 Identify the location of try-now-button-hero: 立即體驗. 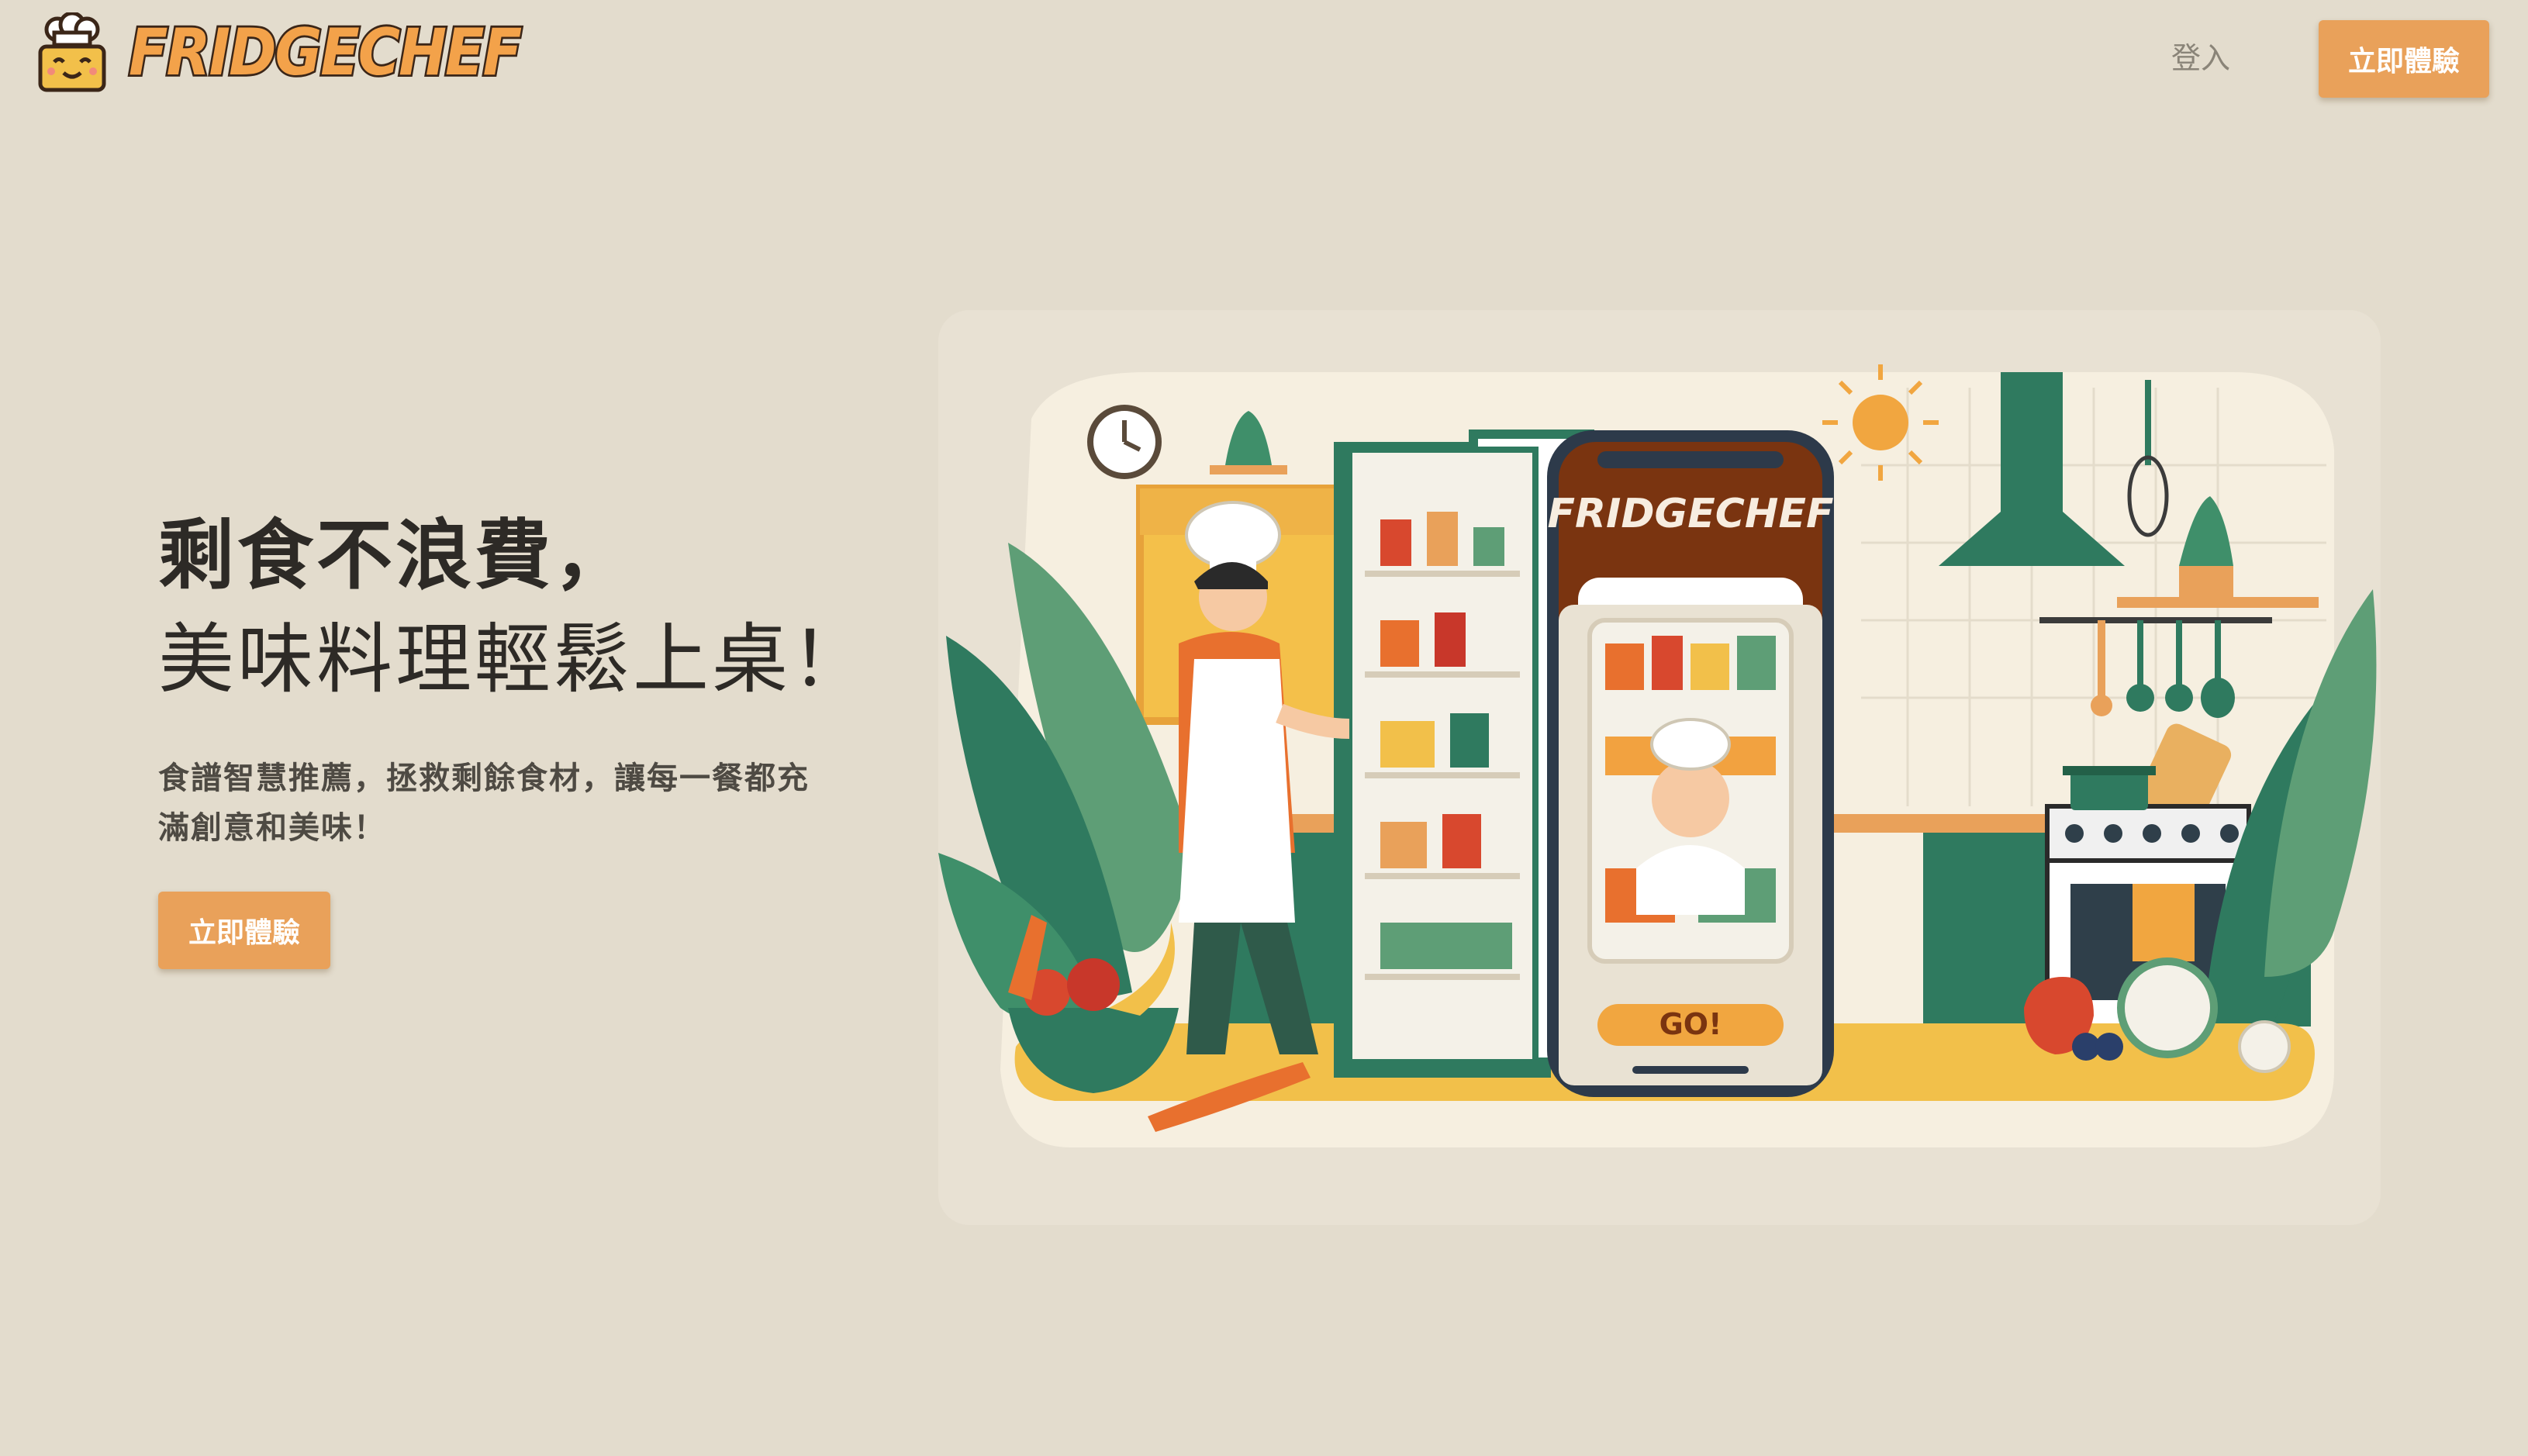
(244, 931).